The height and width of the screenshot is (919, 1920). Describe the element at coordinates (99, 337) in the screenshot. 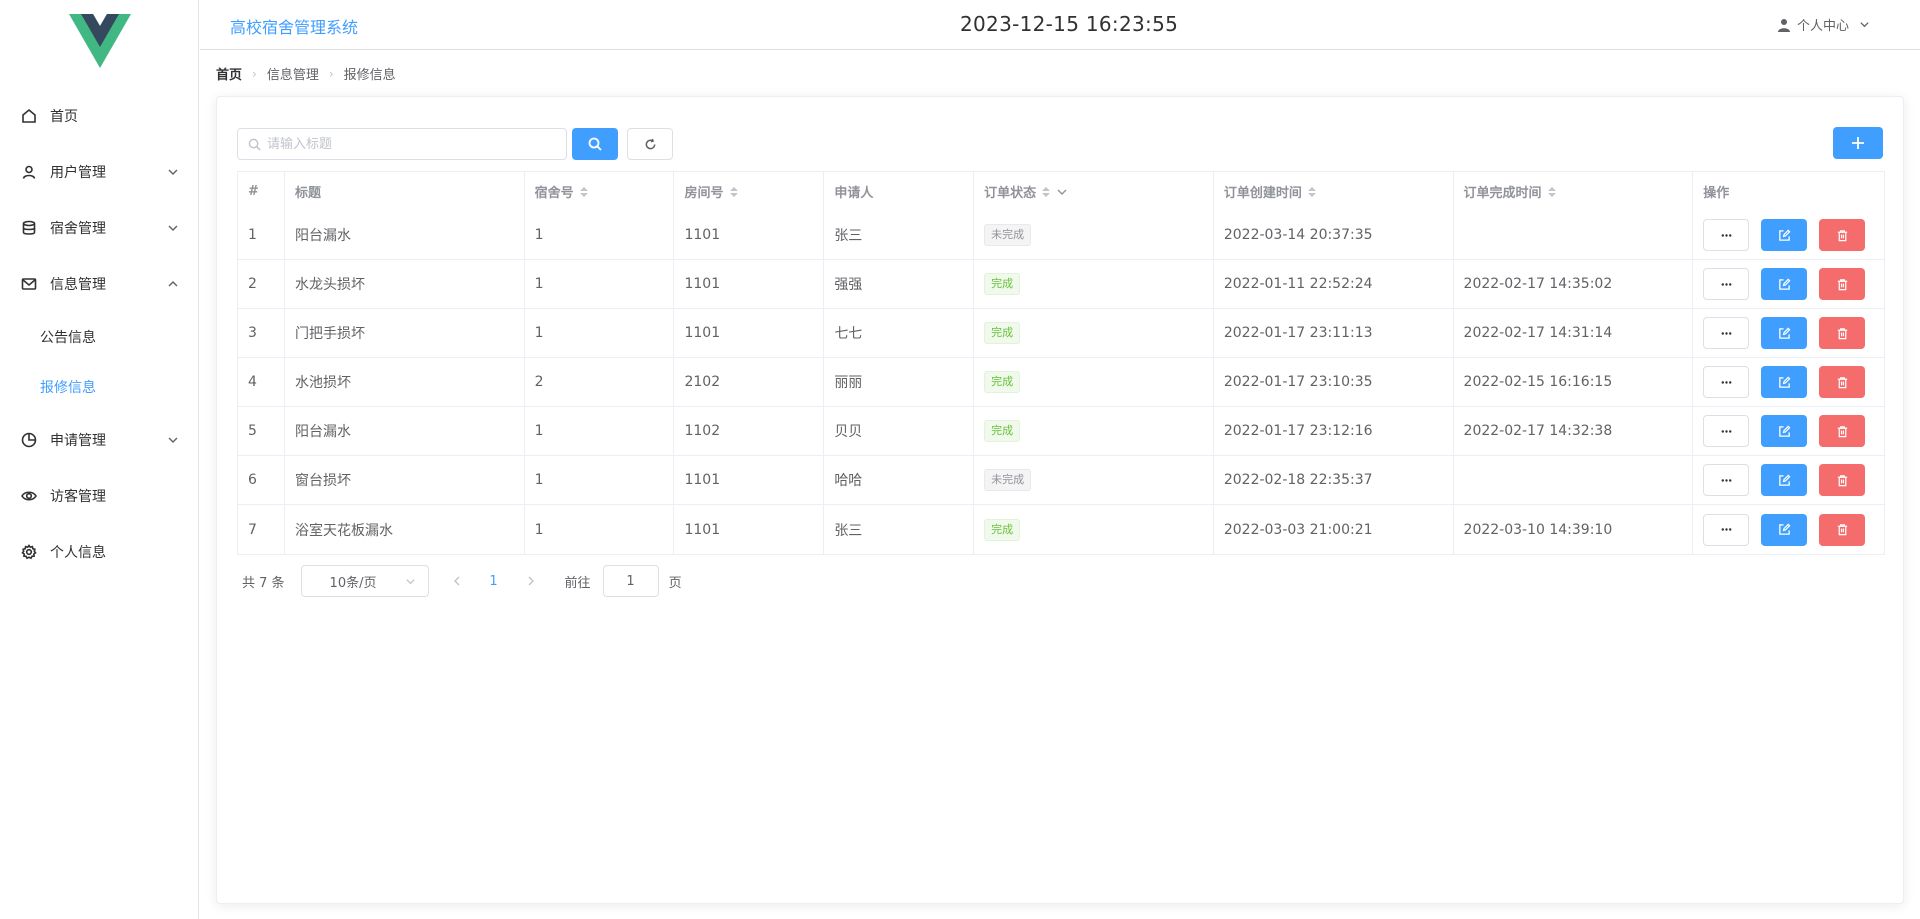

I see `sidebar-subitem-notice: 公告信息` at that location.